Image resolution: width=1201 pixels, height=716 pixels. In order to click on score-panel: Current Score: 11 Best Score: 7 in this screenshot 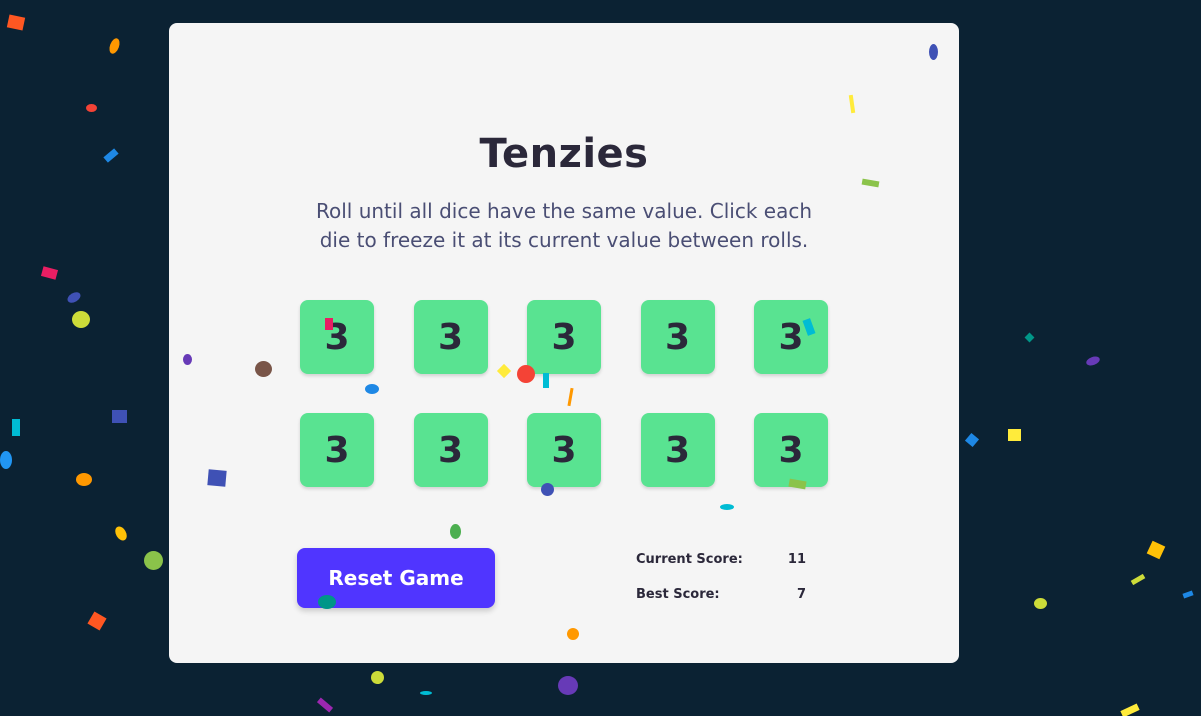, I will do `click(721, 587)`.